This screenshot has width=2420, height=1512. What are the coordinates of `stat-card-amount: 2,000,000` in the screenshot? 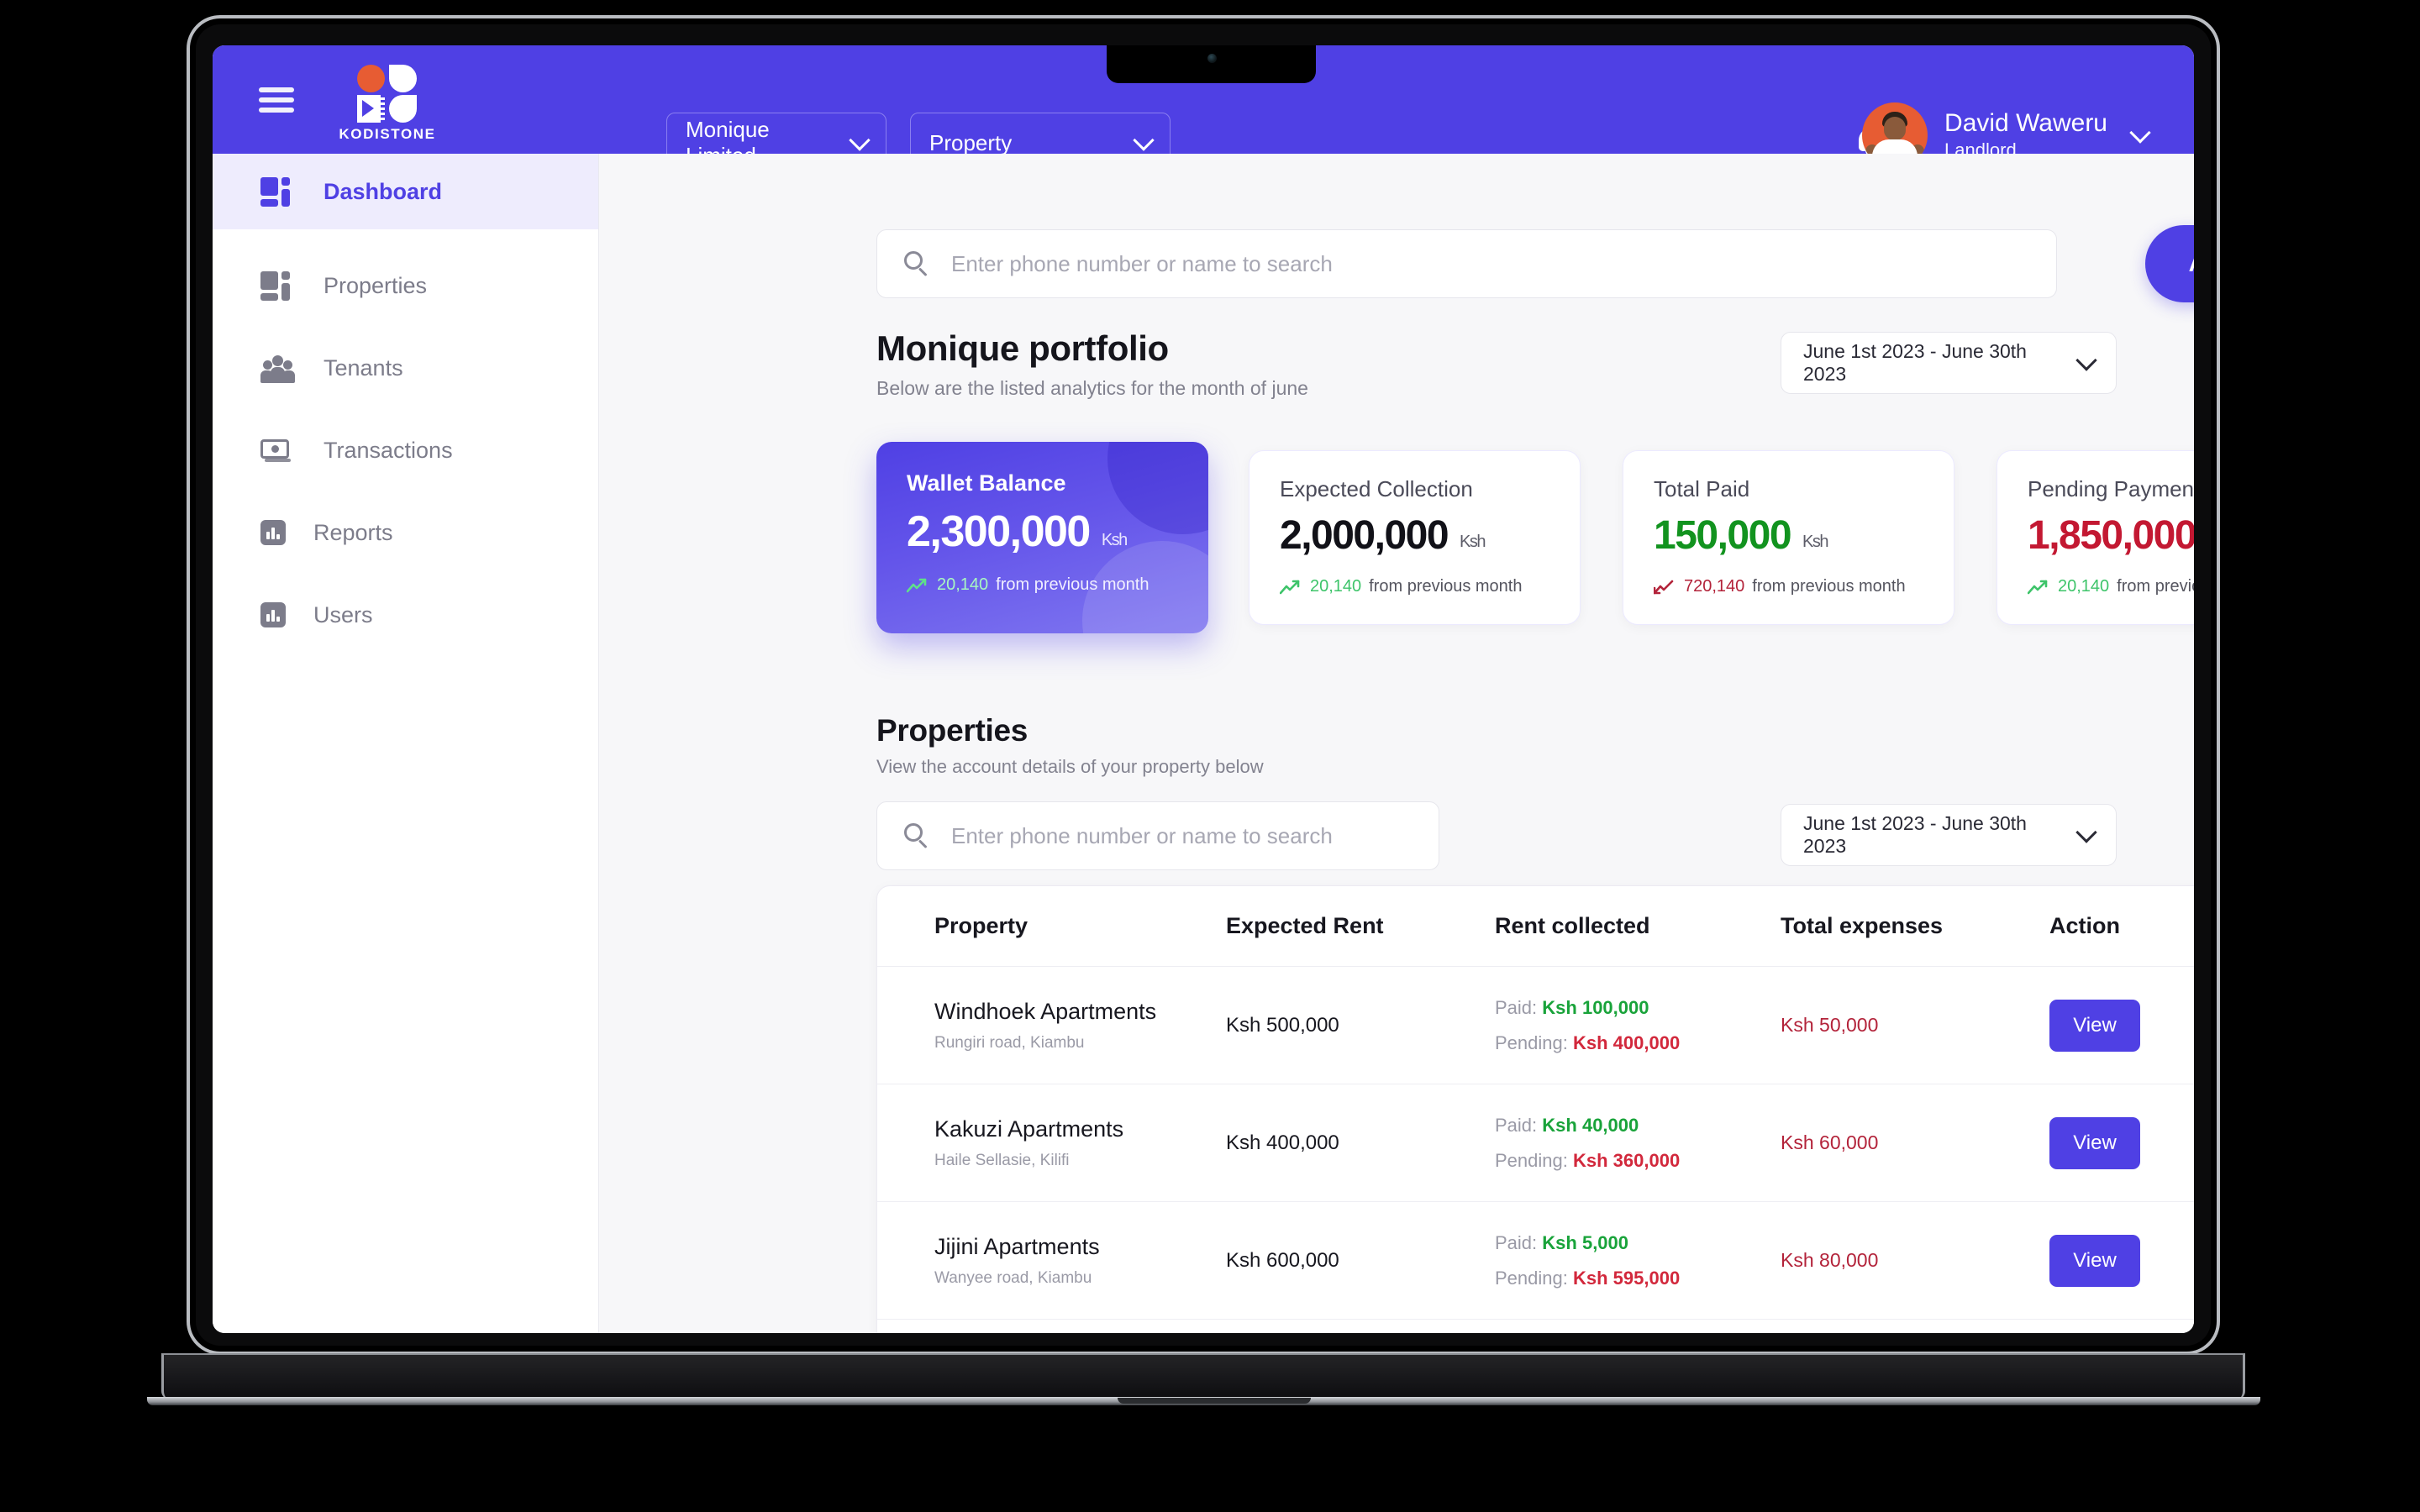 It's located at (1364, 535).